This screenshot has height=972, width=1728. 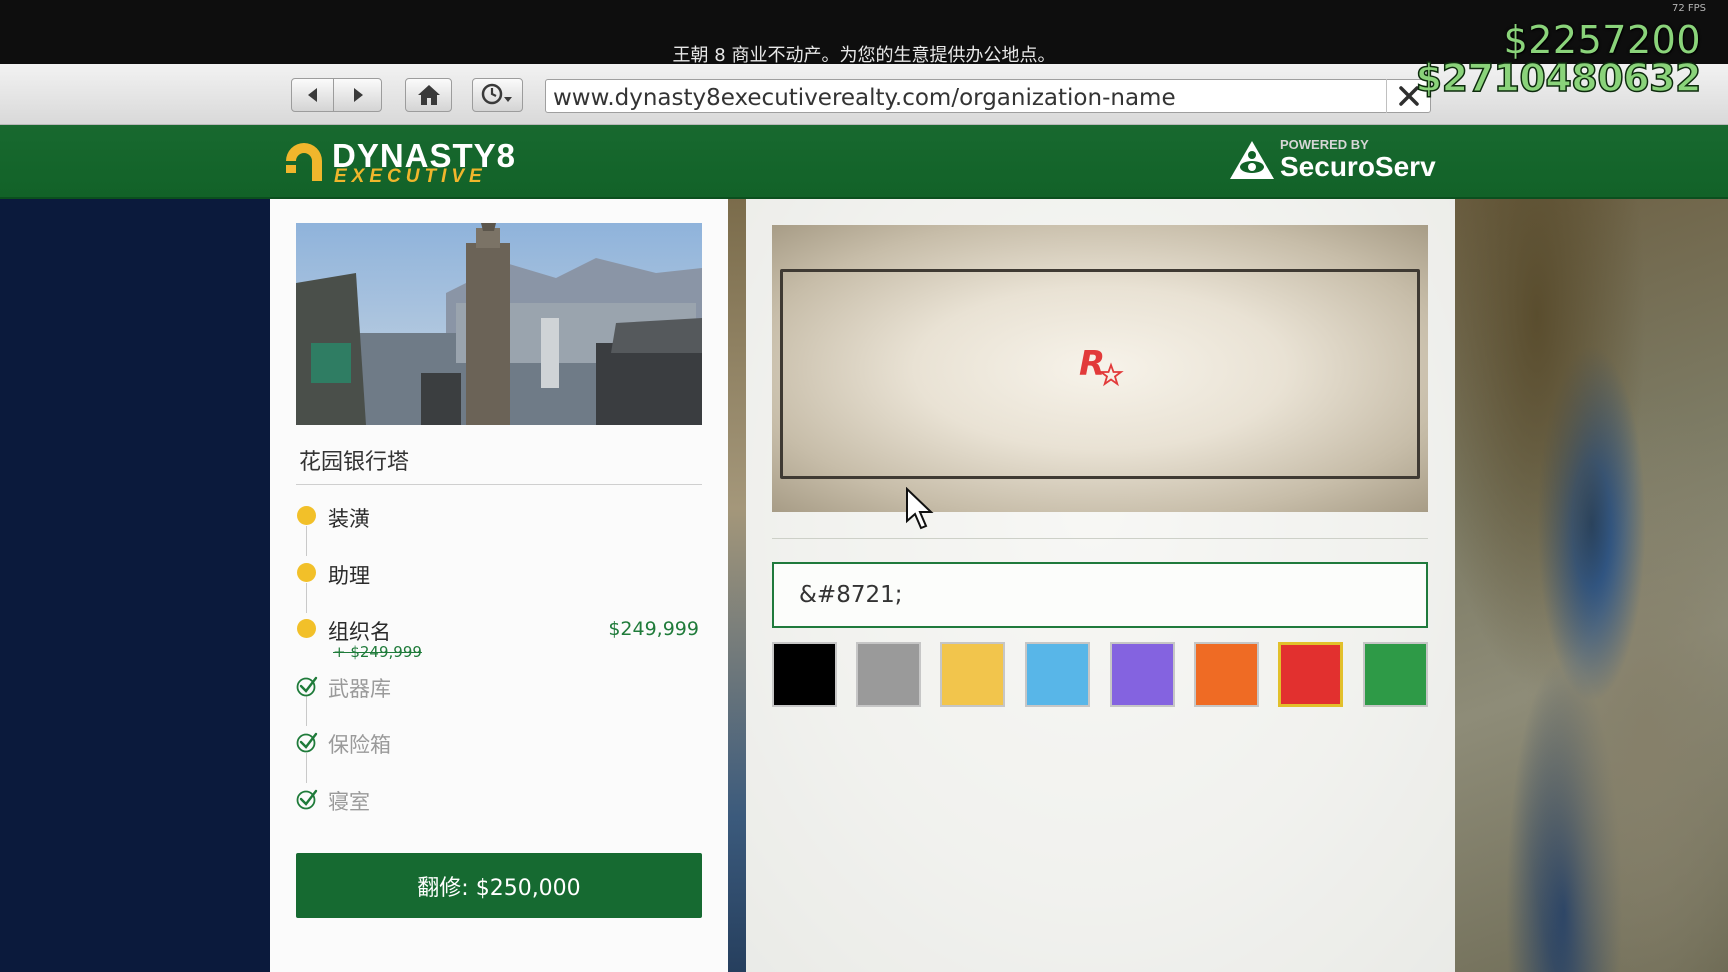 What do you see at coordinates (1100, 595) in the screenshot?
I see `organization-name-input: &#8721;` at bounding box center [1100, 595].